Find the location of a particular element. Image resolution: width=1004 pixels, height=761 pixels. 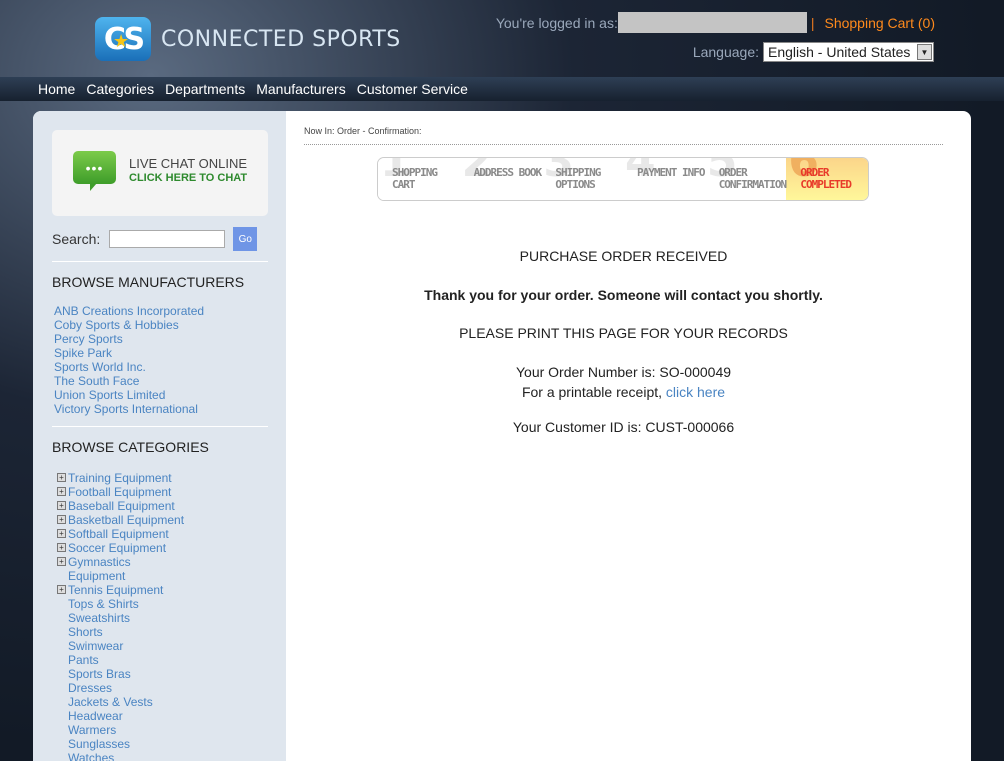

category-link: Pants is located at coordinates (128, 660).